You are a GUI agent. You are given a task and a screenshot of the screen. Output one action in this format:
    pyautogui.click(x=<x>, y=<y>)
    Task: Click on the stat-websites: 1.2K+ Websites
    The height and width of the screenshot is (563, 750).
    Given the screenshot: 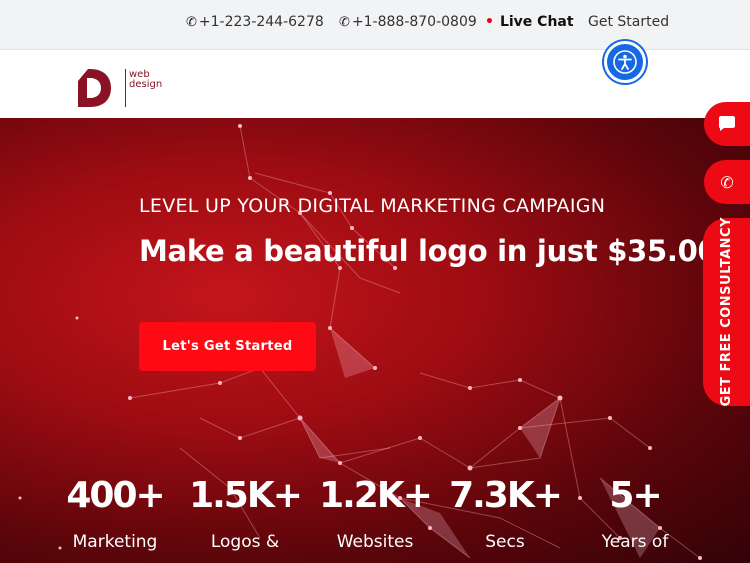 What is the action you would take?
    pyautogui.click(x=375, y=514)
    